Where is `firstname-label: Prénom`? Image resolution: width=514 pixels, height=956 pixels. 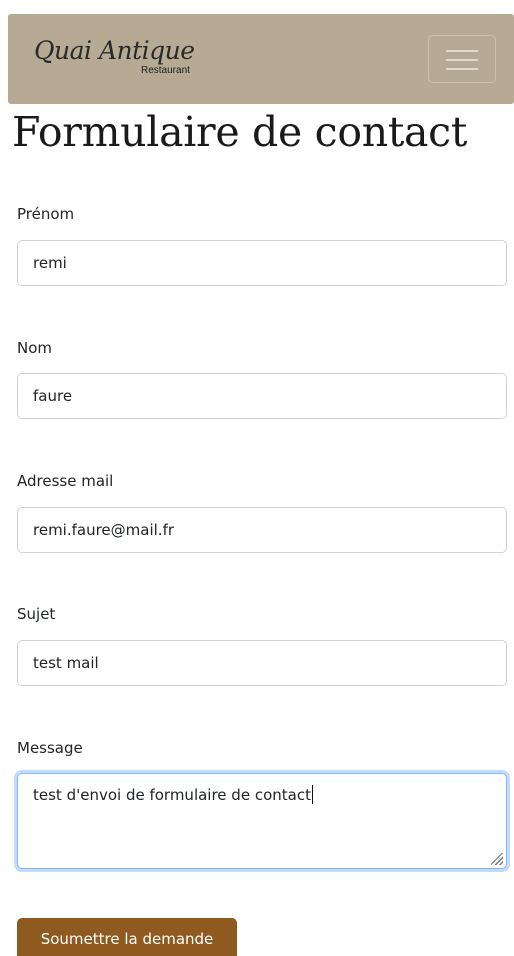 firstname-label: Prénom is located at coordinates (46, 214).